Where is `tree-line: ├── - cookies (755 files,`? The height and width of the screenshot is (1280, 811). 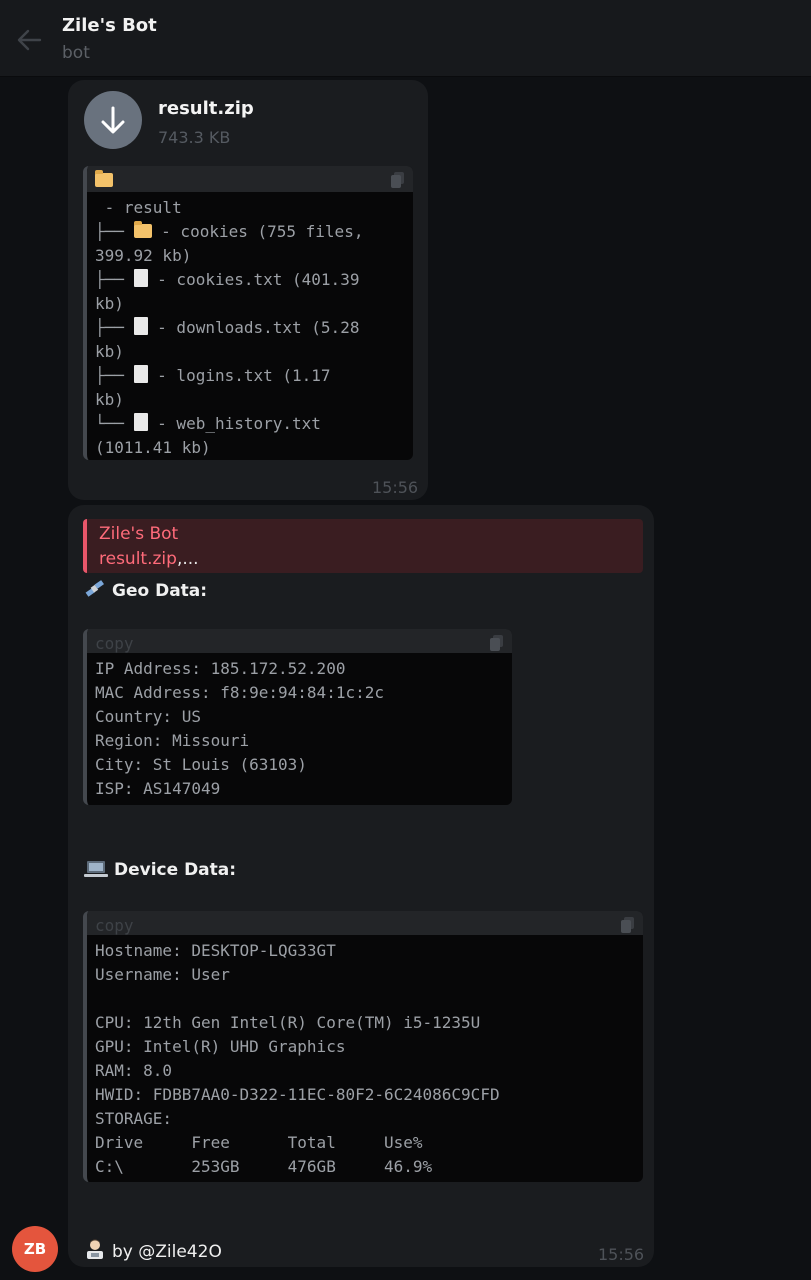
tree-line: ├── - cookies (755 files, is located at coordinates (250, 232).